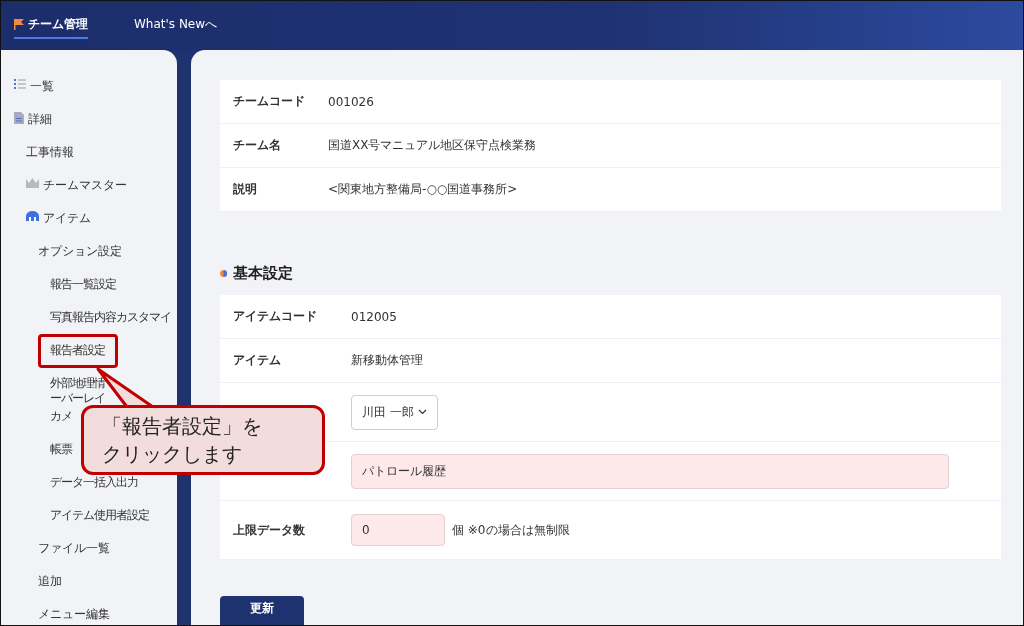 Image resolution: width=1024 pixels, height=626 pixels. What do you see at coordinates (99, 515) in the screenshot?
I see `sidebar-item: アイテム使用者設定` at bounding box center [99, 515].